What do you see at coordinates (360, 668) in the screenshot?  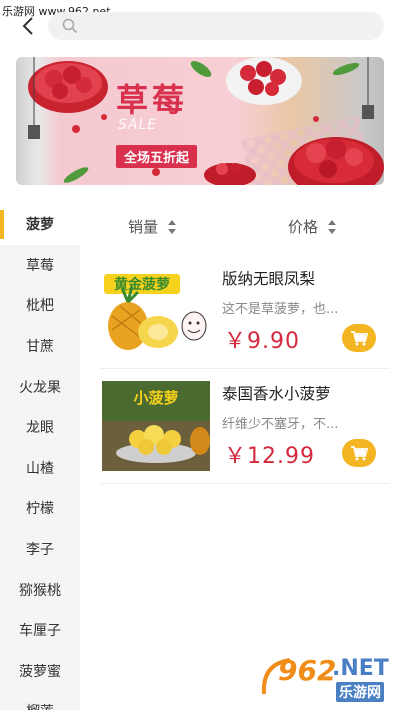 I see `watermark-domain: .NET` at bounding box center [360, 668].